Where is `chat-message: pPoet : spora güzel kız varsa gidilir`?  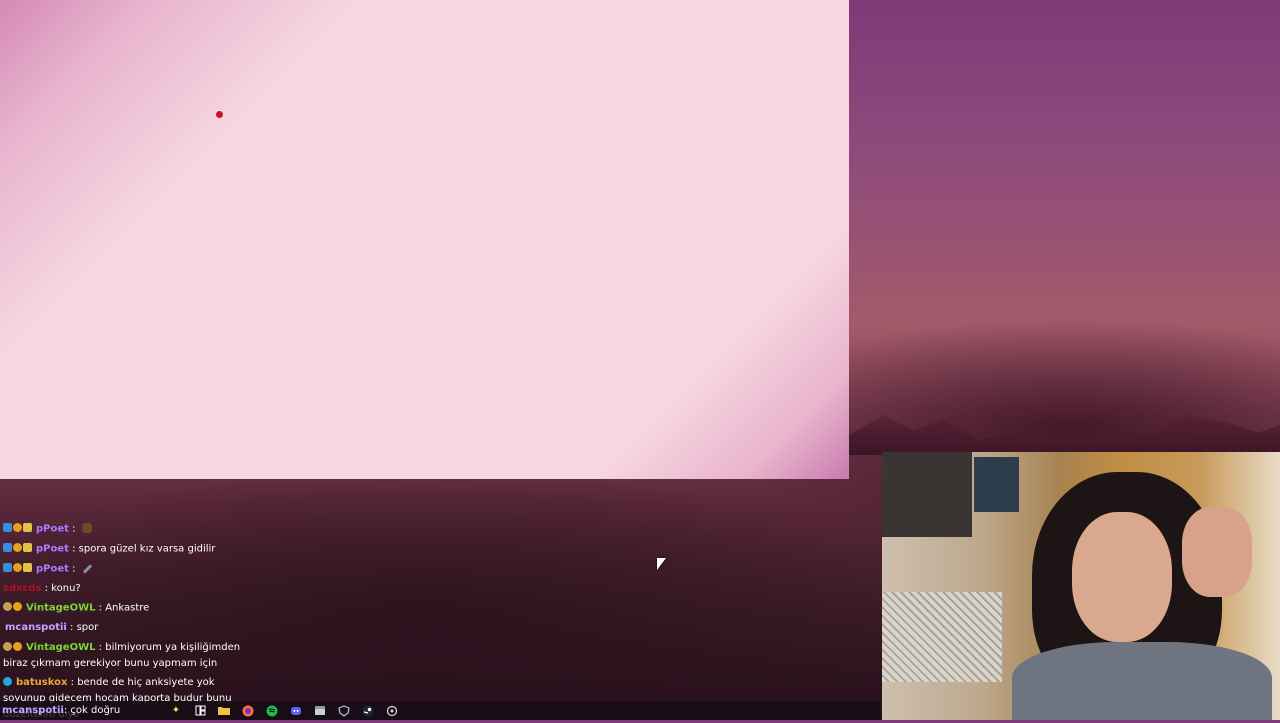
chat-message: pPoet : spora güzel kız varsa gidilir is located at coordinates (165, 549).